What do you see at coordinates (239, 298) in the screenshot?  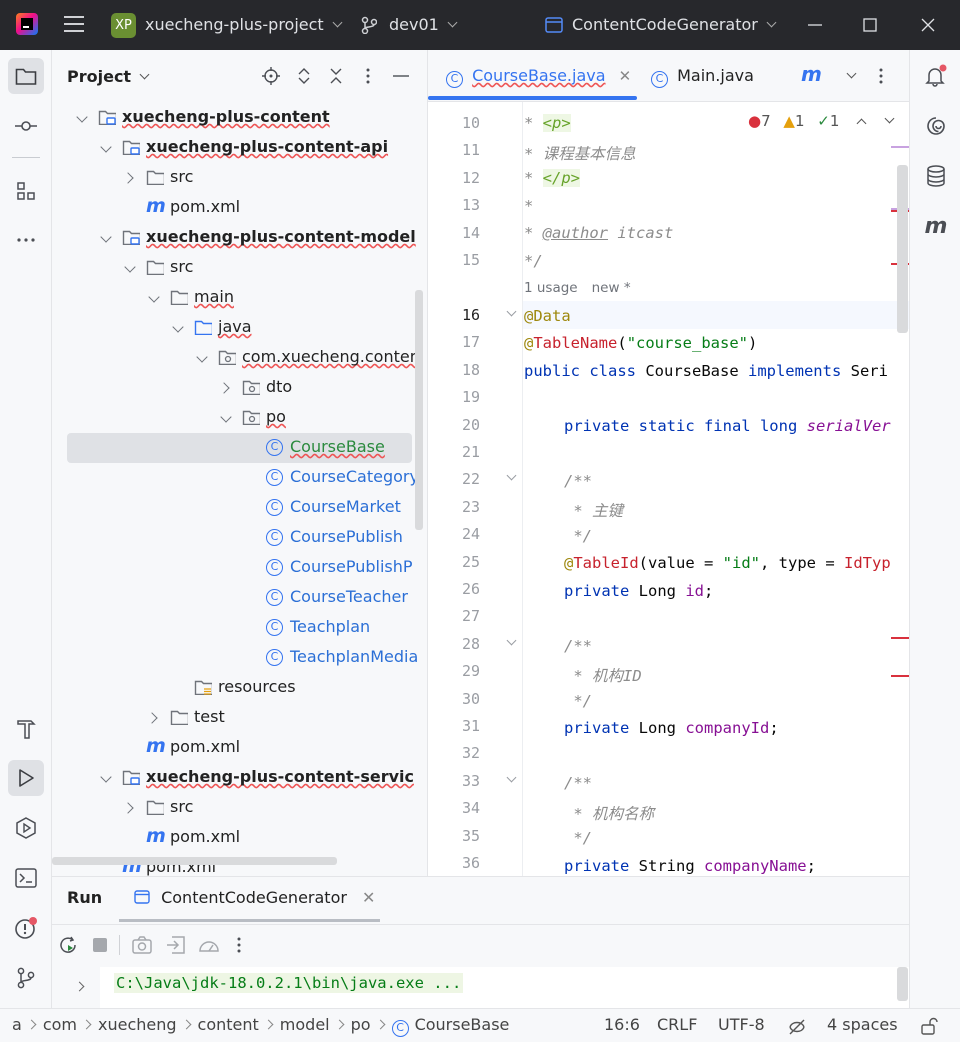 I see `tree-item: main` at bounding box center [239, 298].